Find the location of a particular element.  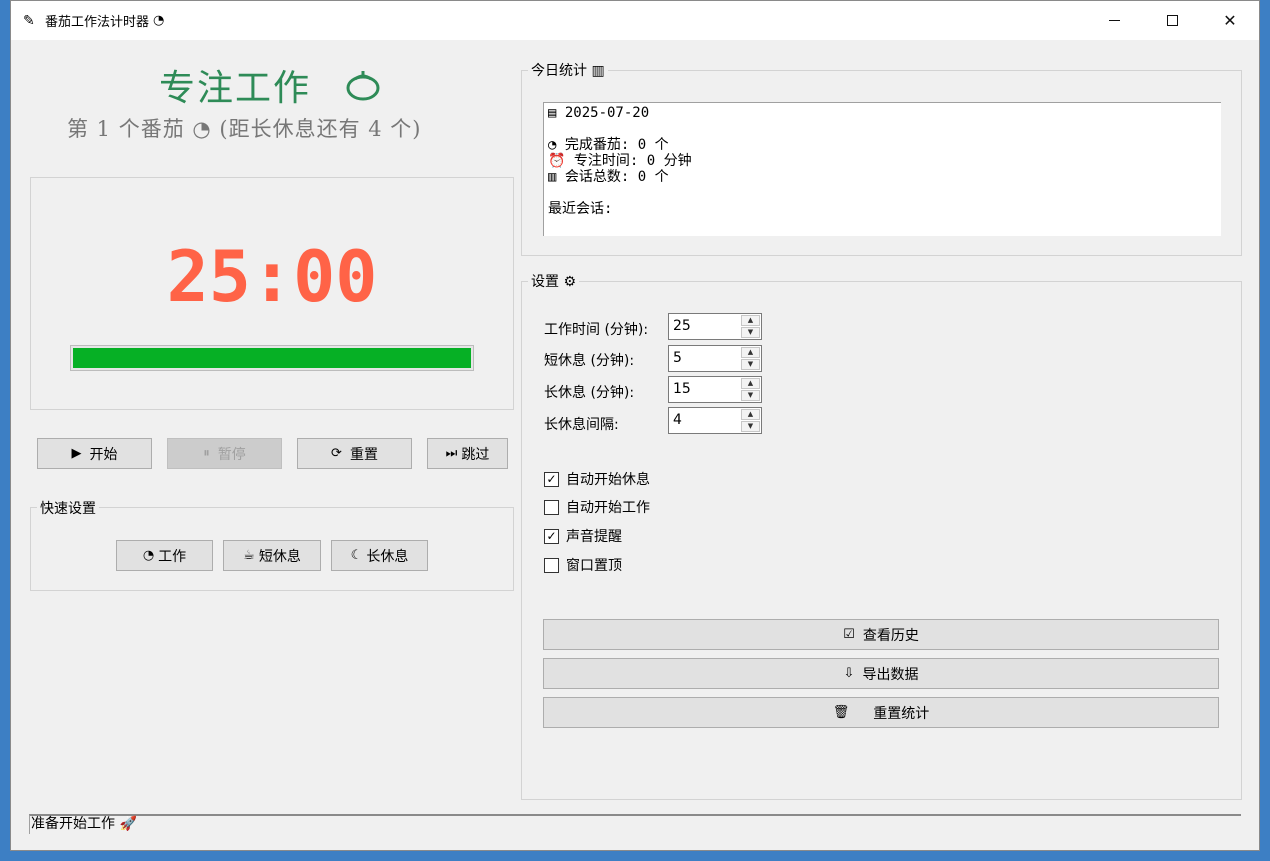

minimize-button is located at coordinates (1114, 20).